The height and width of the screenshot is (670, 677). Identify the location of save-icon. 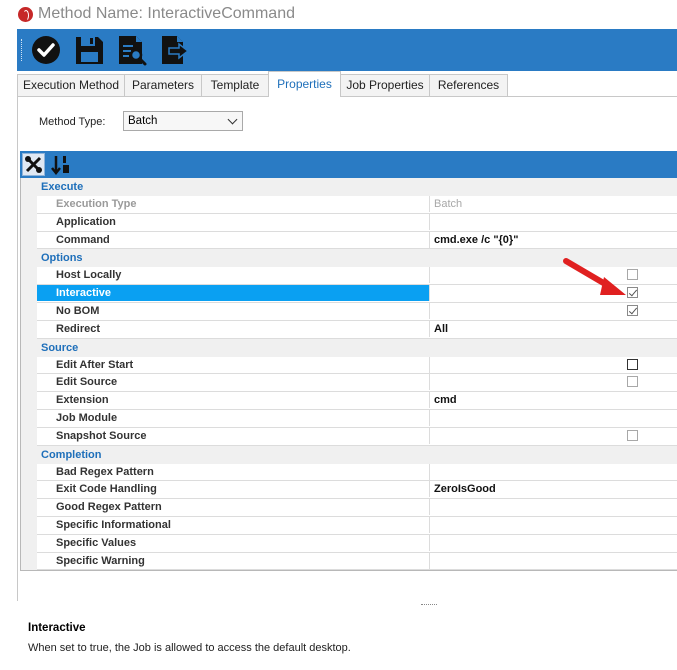
(89, 50).